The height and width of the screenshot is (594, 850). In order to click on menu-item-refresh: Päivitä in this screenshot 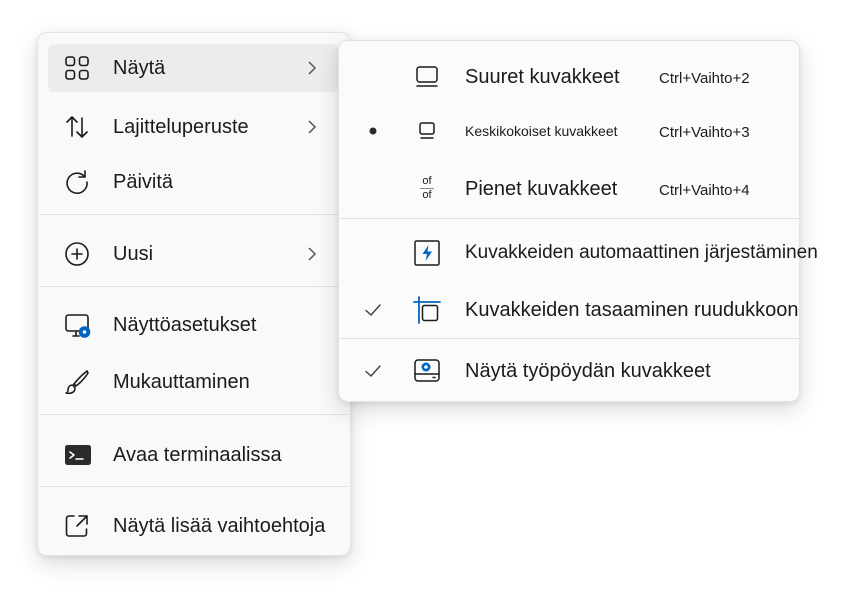, I will do `click(193, 182)`.